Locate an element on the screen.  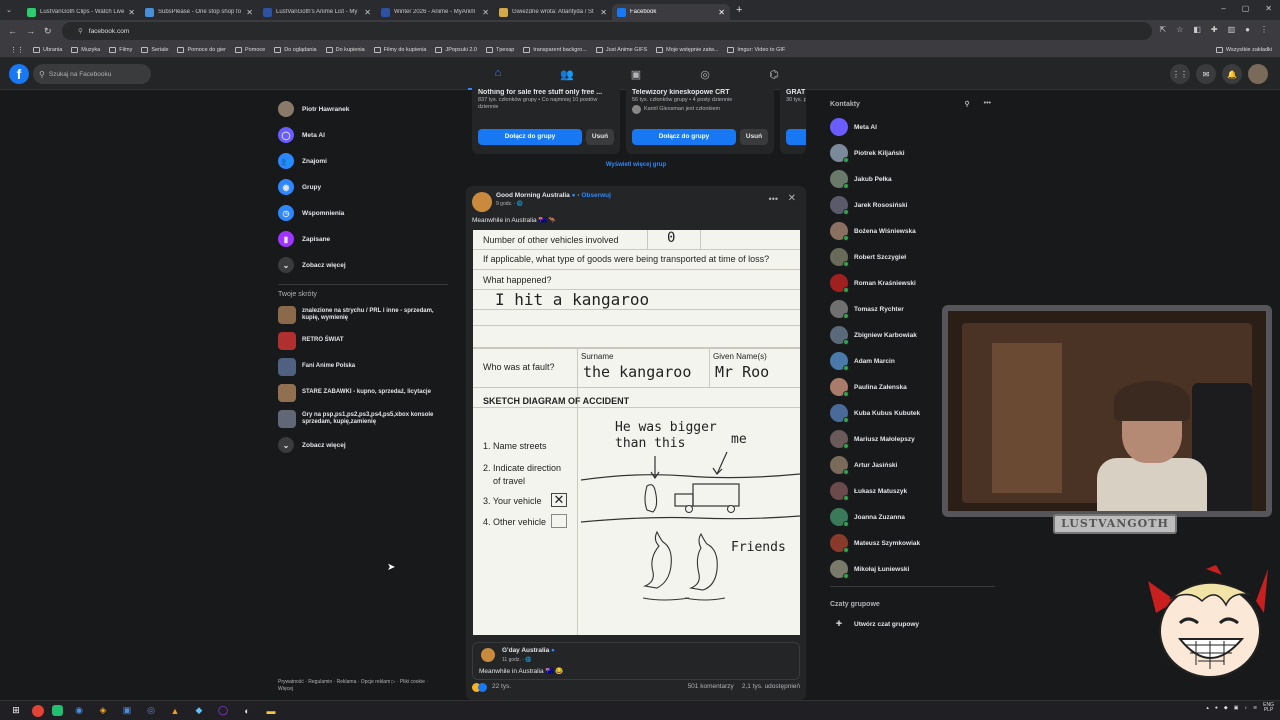
sidebar-item: ◯ Meta AI is located at coordinates (363, 135).